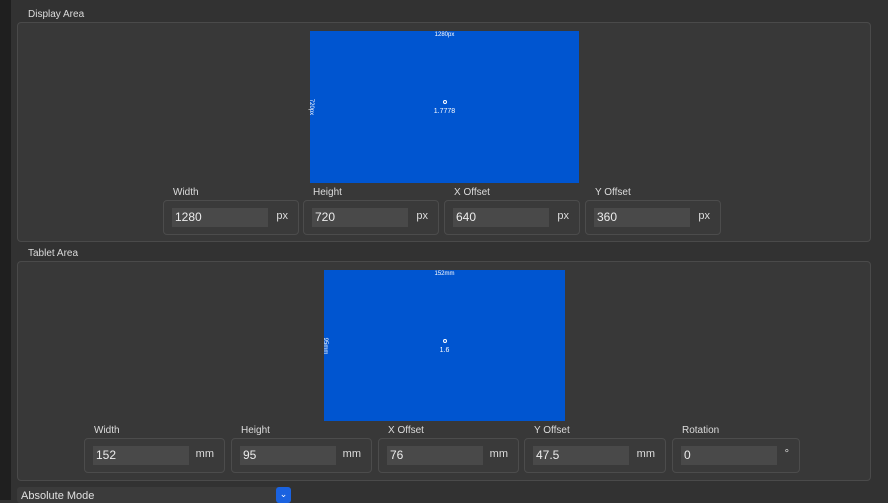  I want to click on tablet-rotation-label: Rotation, so click(701, 430).